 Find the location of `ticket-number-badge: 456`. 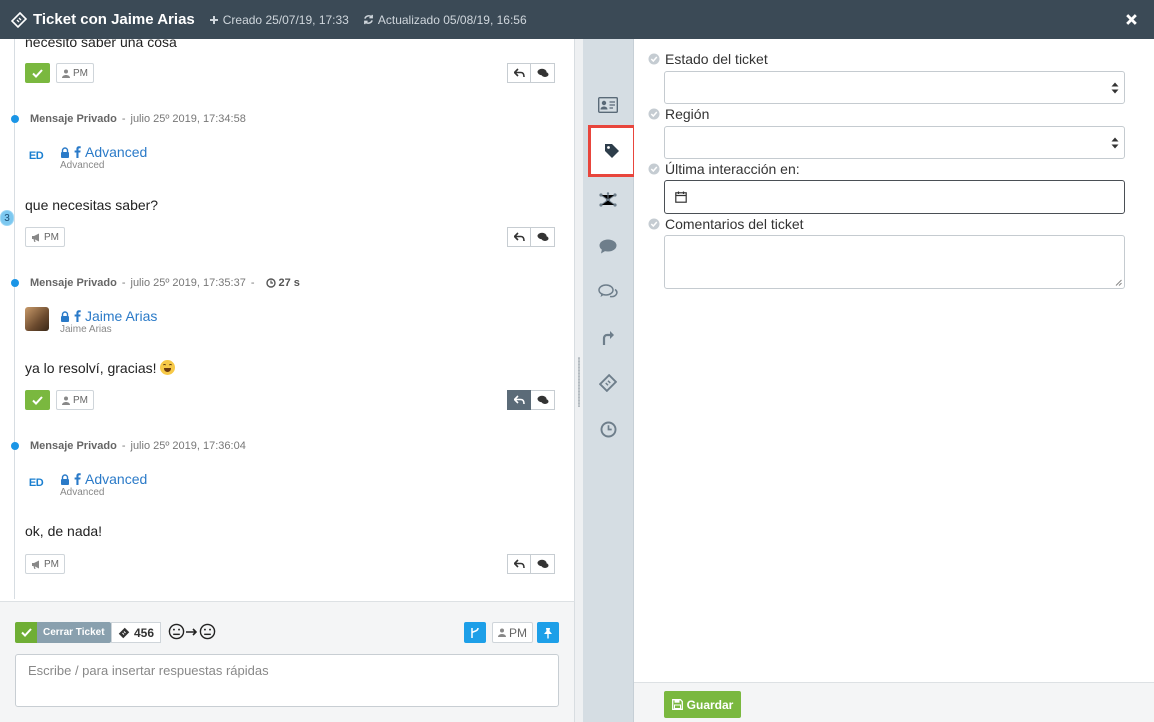

ticket-number-badge: 456 is located at coordinates (136, 632).